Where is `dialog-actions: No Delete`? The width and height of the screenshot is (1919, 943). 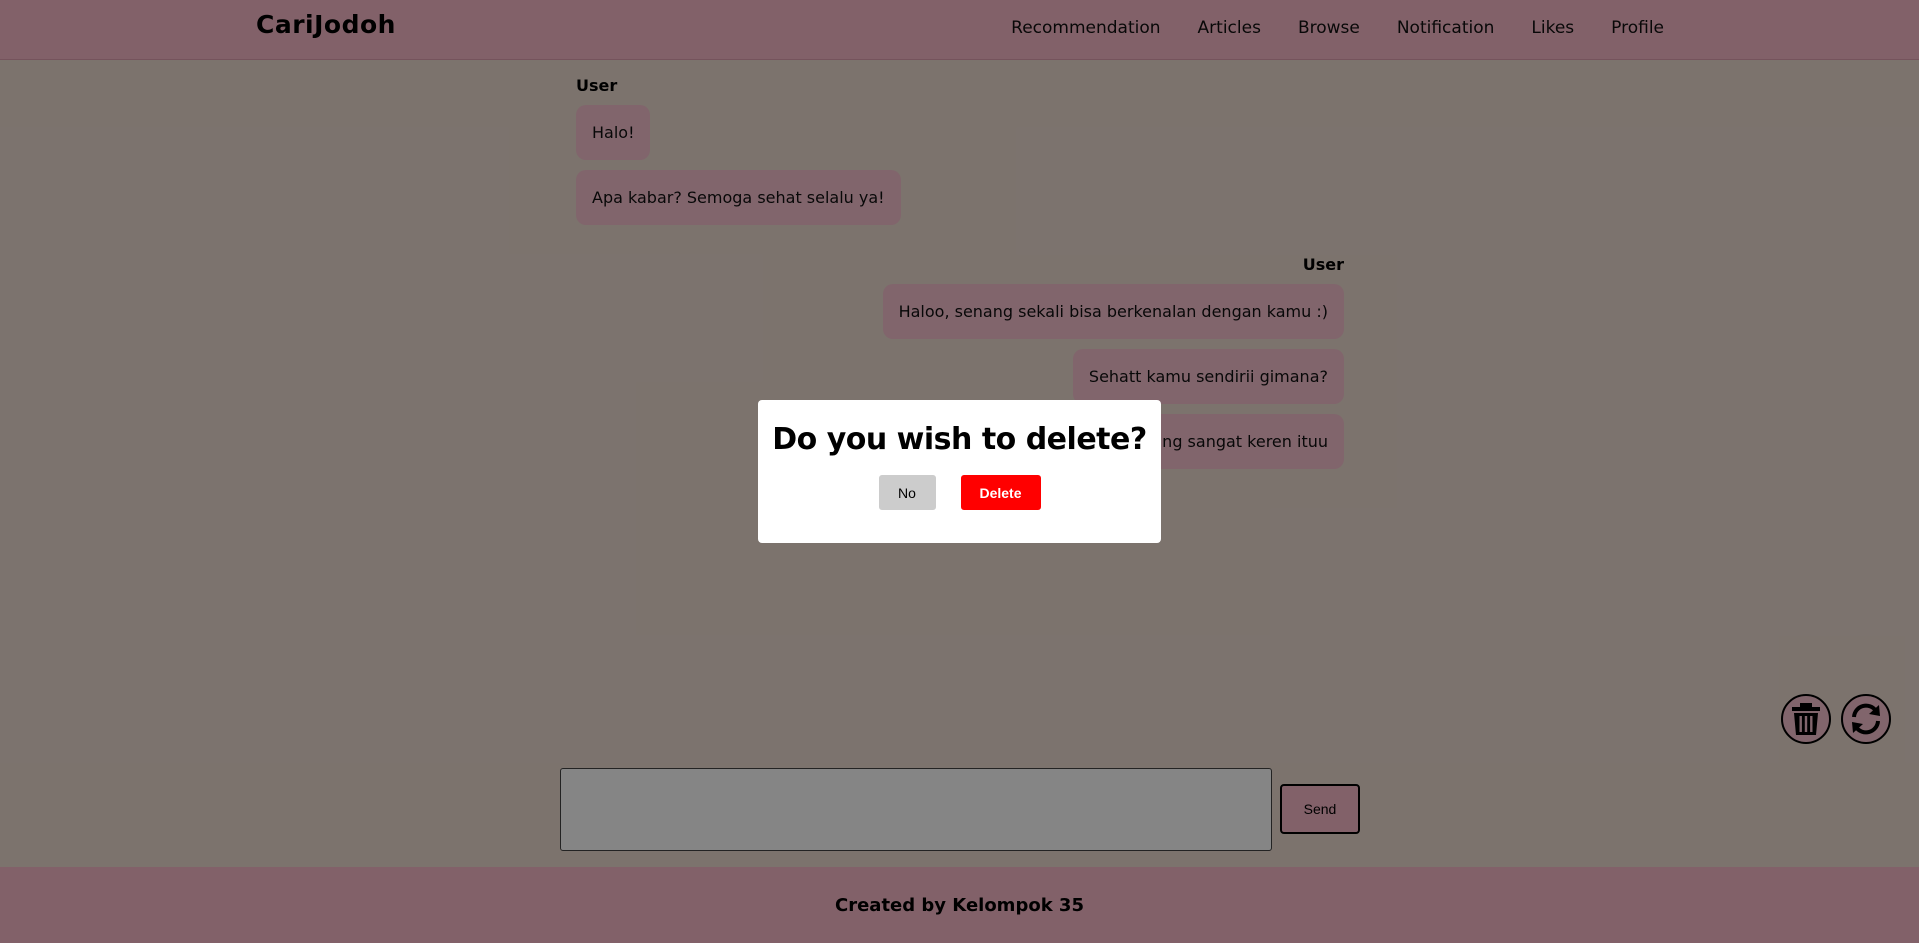 dialog-actions: No Delete is located at coordinates (959, 492).